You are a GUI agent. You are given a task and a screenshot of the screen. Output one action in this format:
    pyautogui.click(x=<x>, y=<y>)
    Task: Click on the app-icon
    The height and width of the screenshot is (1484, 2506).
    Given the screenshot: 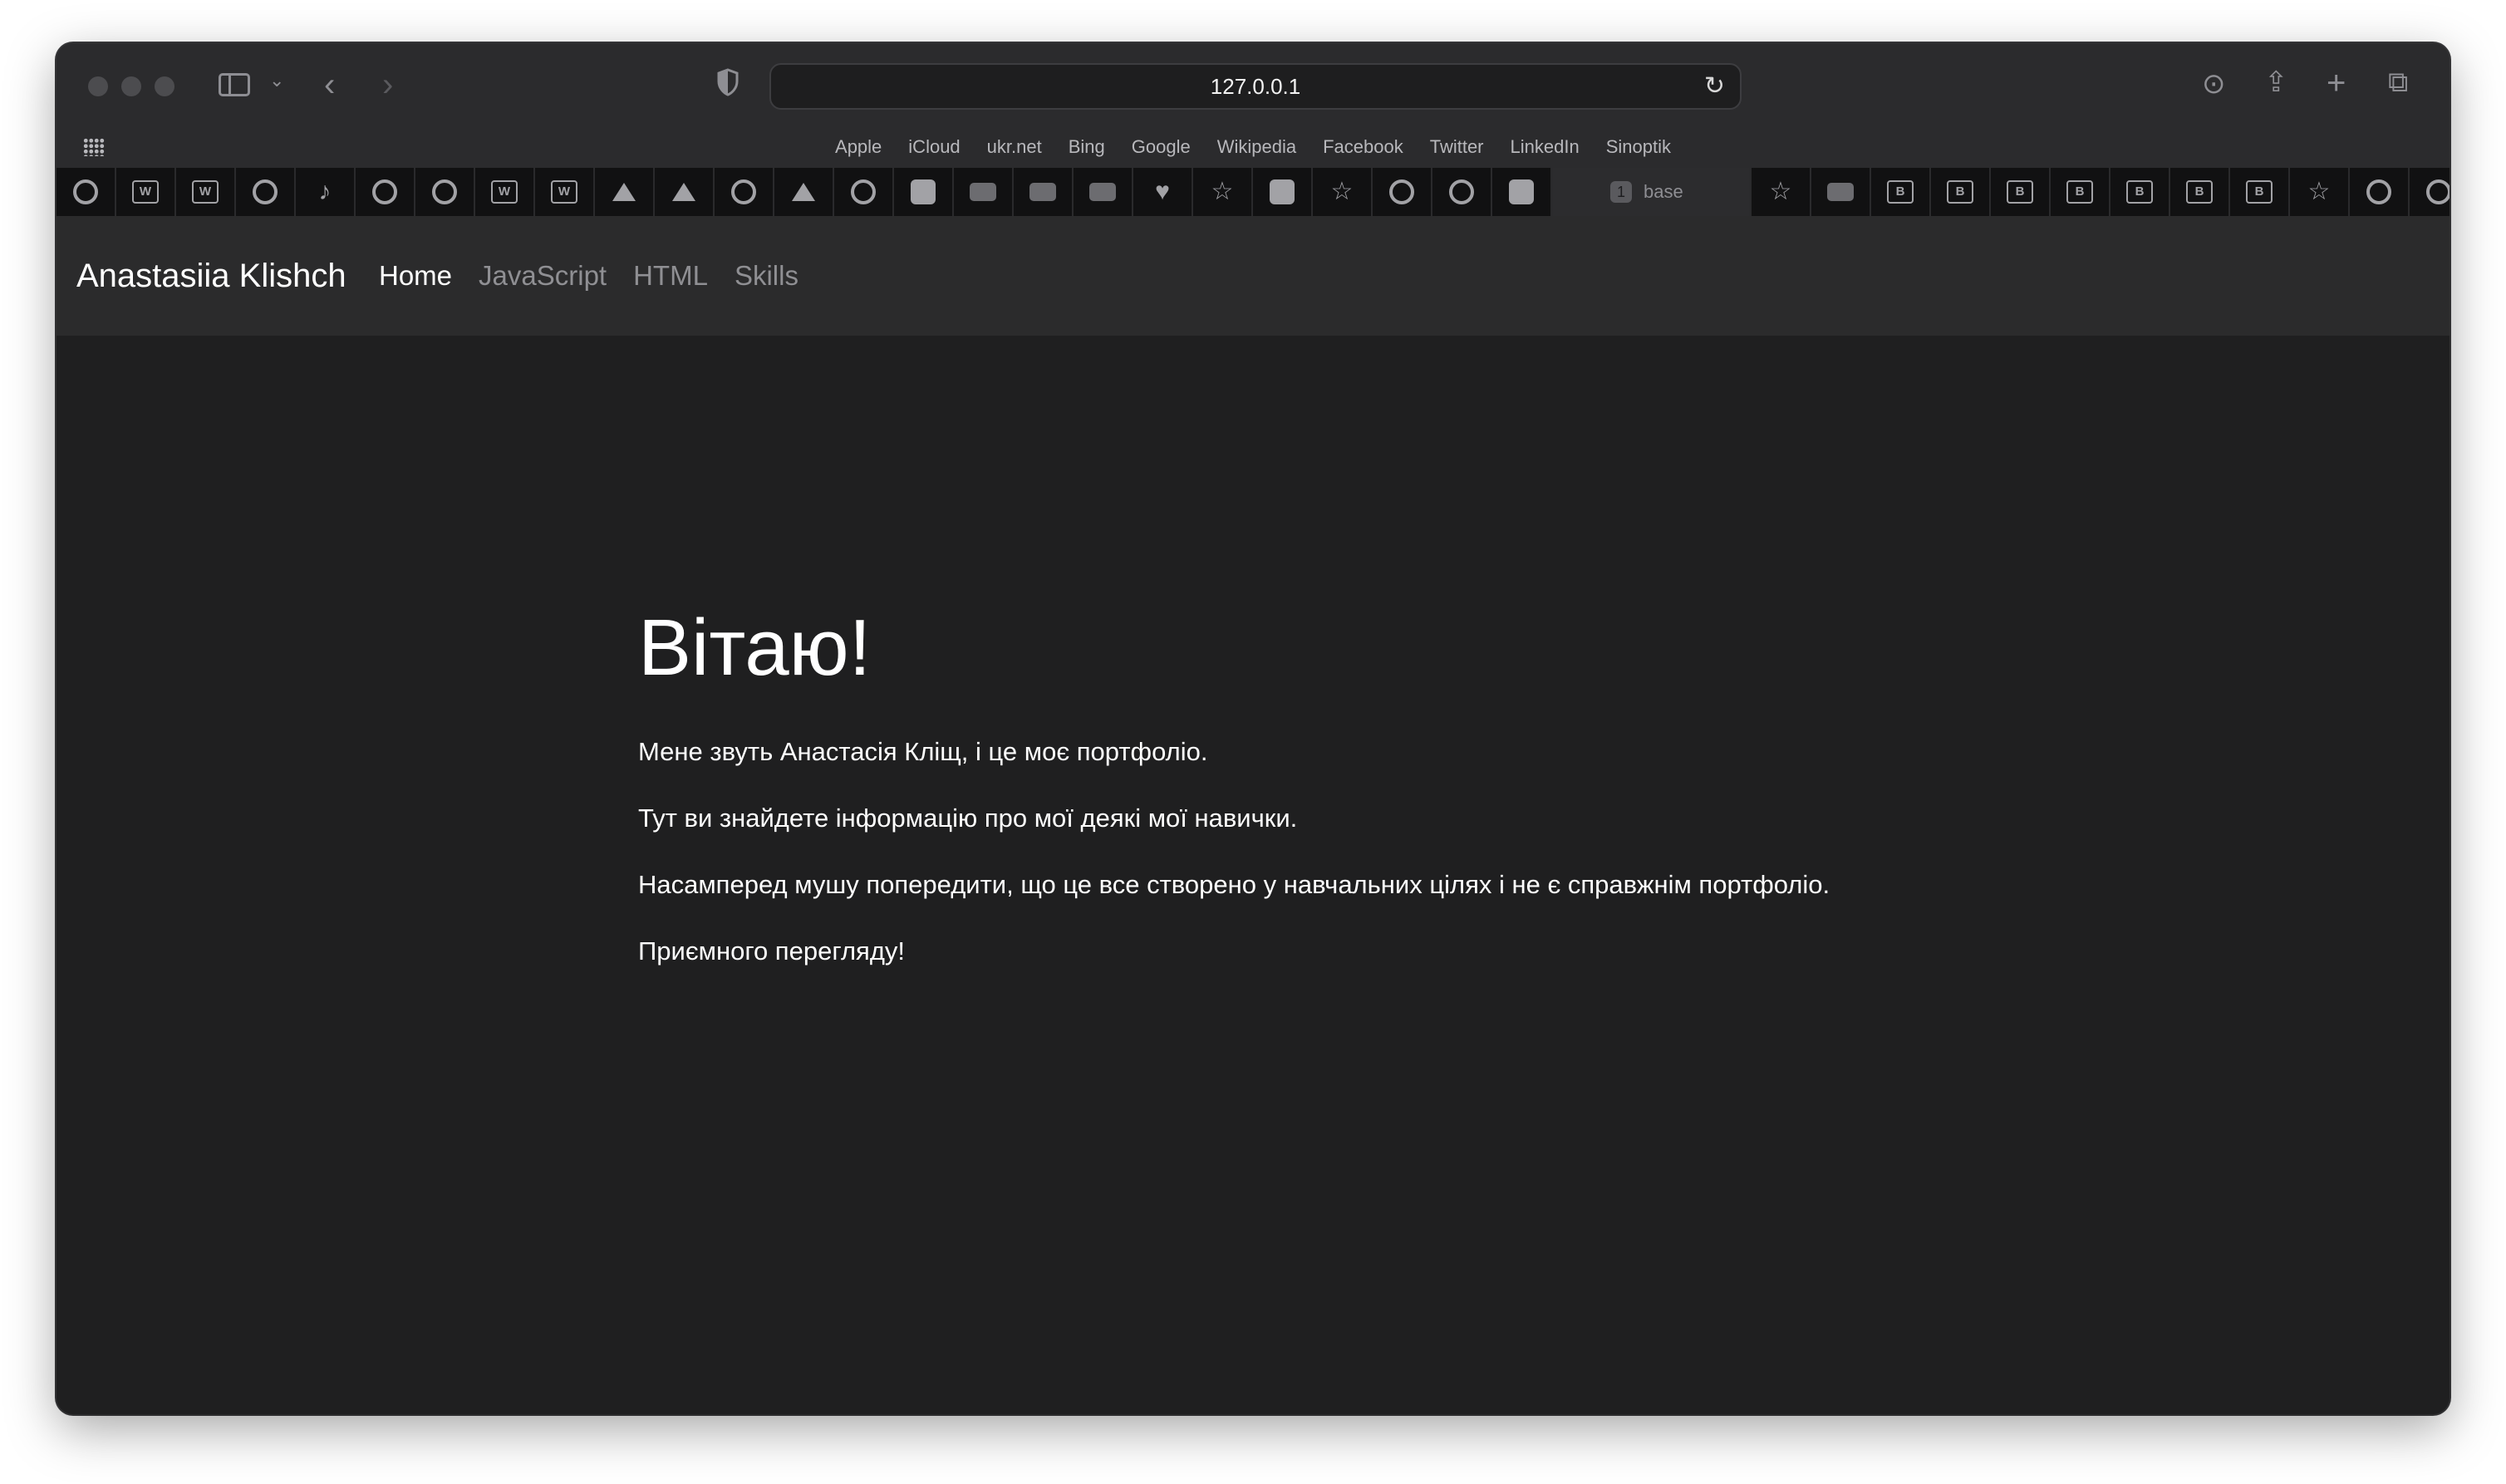 What is the action you would take?
    pyautogui.click(x=923, y=191)
    